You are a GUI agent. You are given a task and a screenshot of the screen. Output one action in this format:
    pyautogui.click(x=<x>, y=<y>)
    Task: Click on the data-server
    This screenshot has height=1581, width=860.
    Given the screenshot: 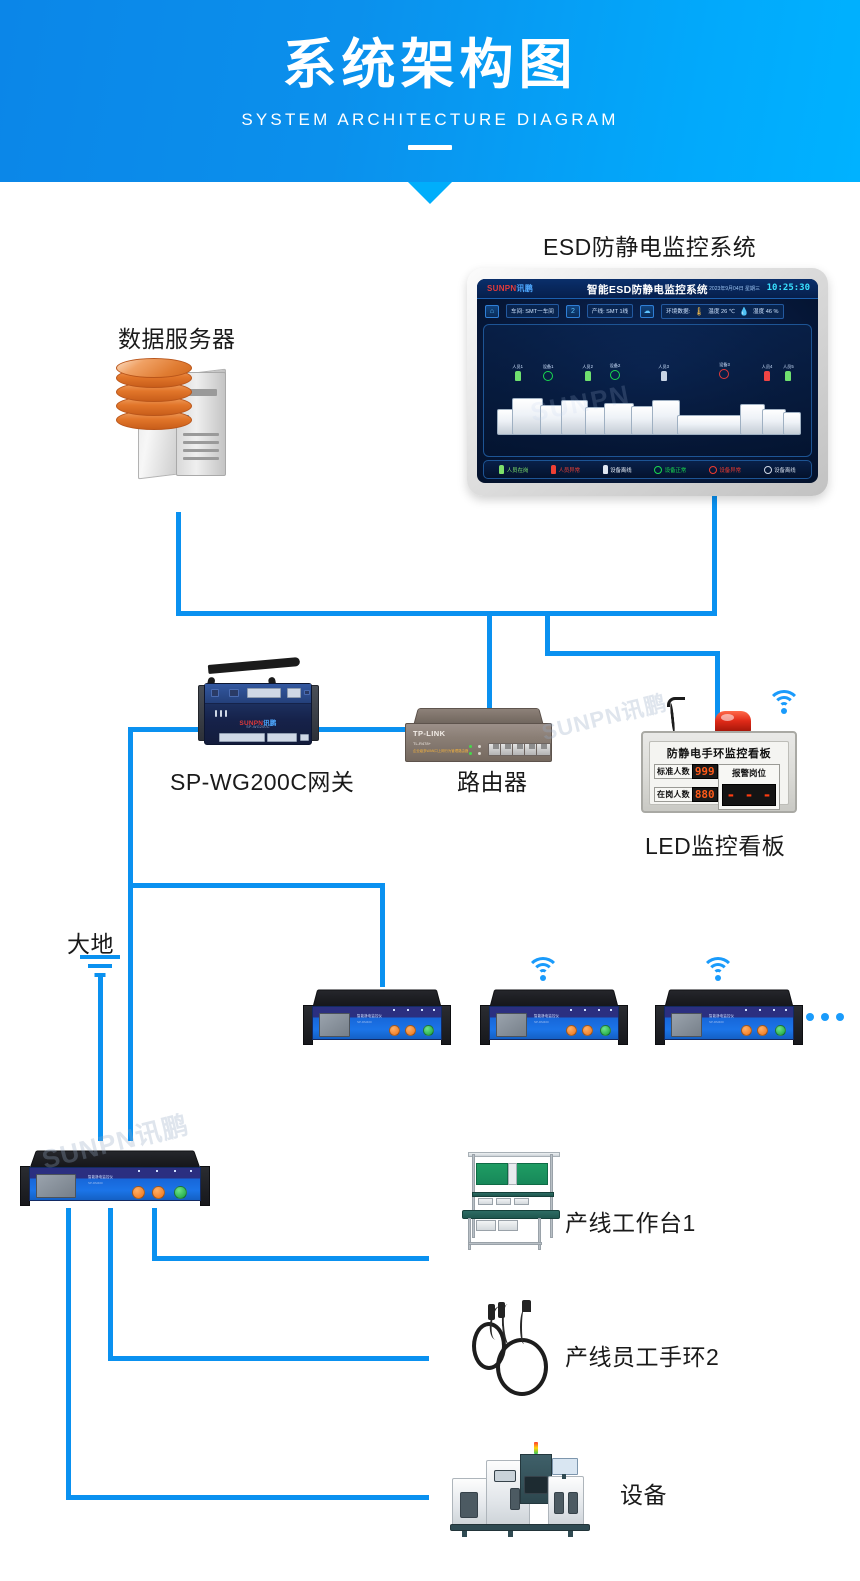 What is the action you would take?
    pyautogui.click(x=182, y=419)
    